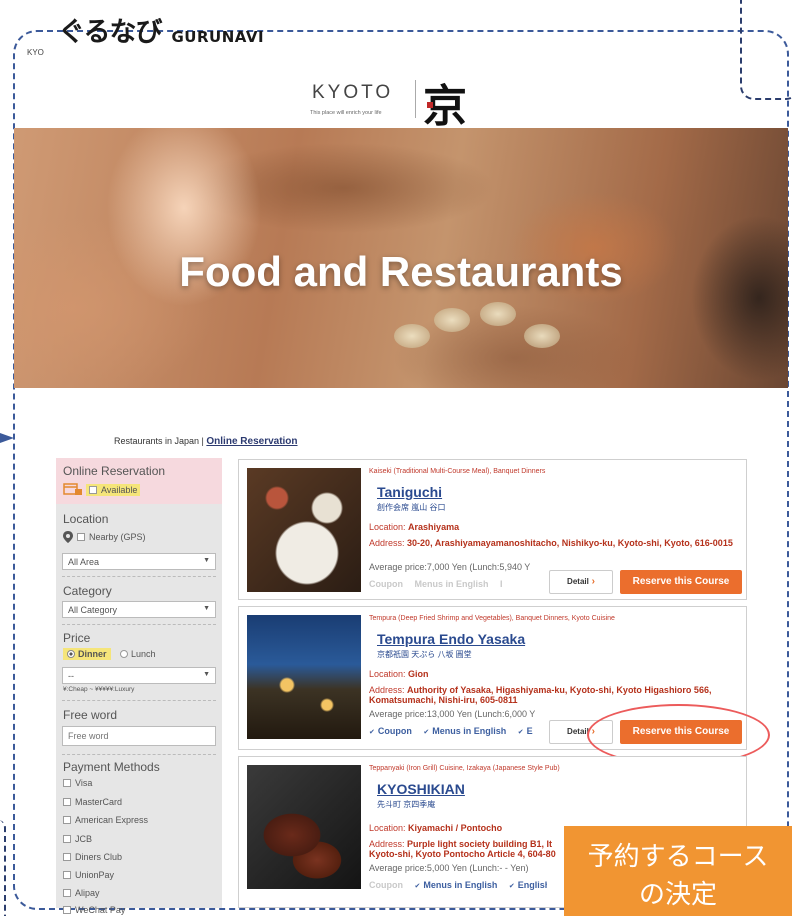 The width and height of the screenshot is (792, 916). What do you see at coordinates (35, 52) in the screenshot?
I see `stray-text: KYO` at bounding box center [35, 52].